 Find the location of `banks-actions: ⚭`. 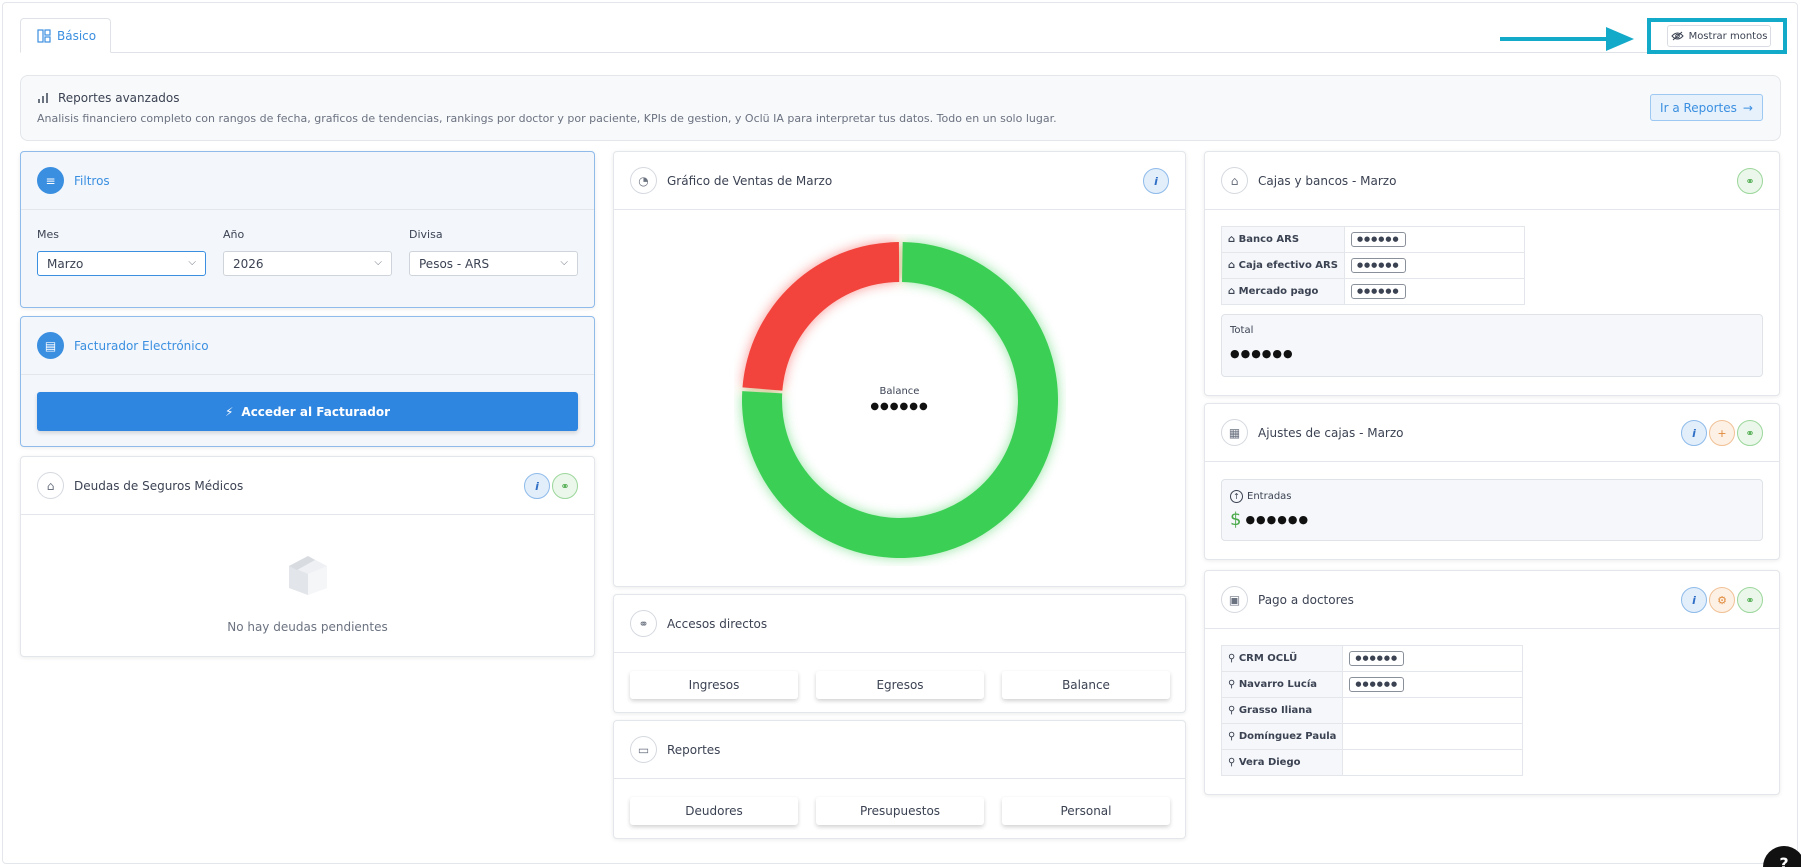

banks-actions: ⚭ is located at coordinates (1750, 181).